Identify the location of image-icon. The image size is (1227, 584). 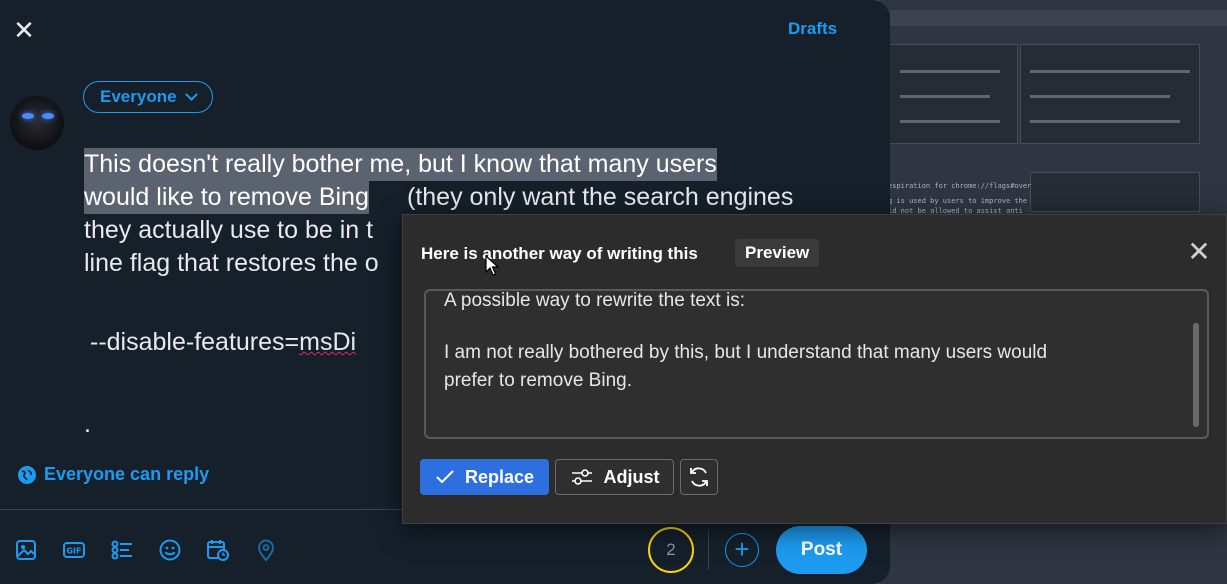
(38, 550).